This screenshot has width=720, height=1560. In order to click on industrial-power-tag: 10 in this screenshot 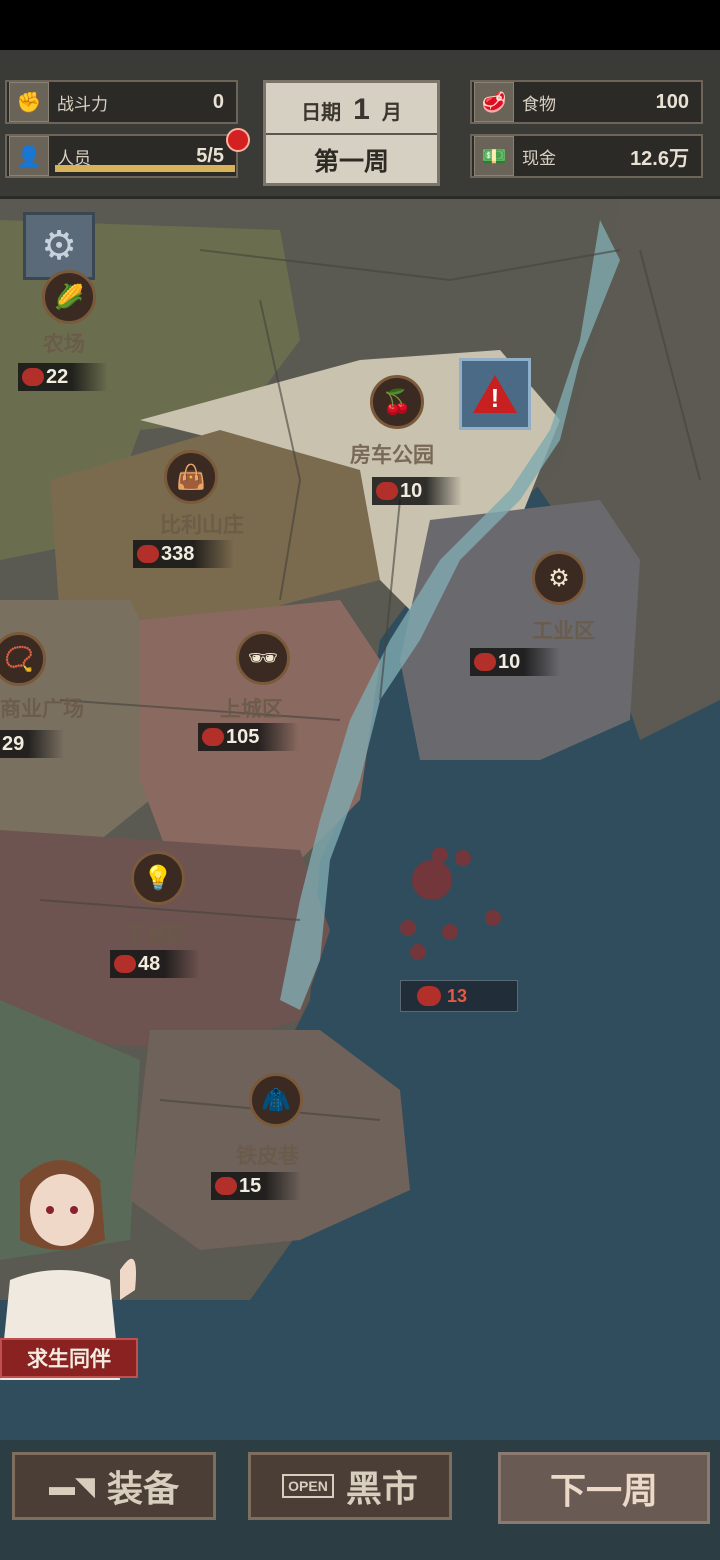, I will do `click(515, 662)`.